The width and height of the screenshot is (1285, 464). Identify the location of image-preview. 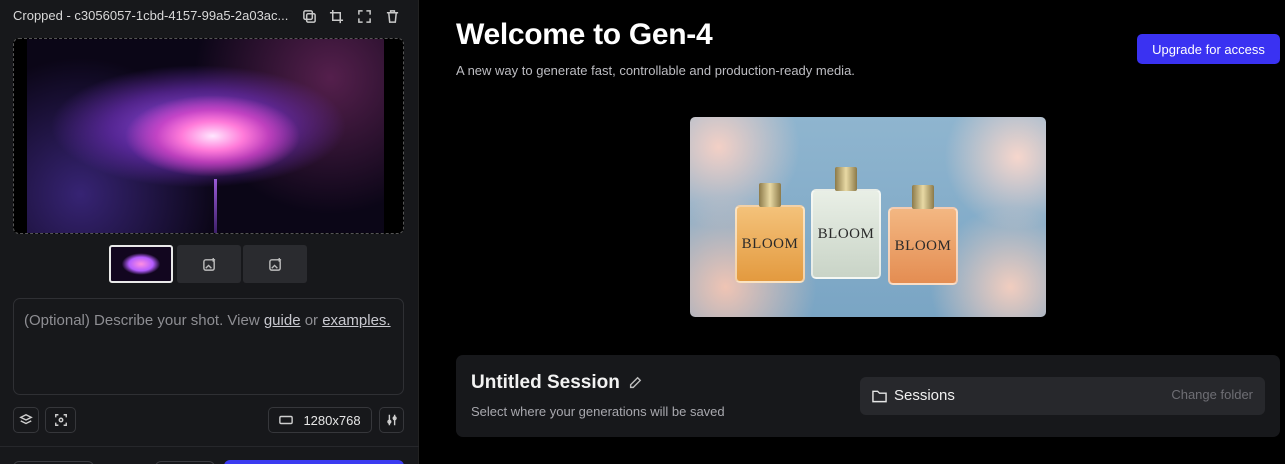
(208, 136).